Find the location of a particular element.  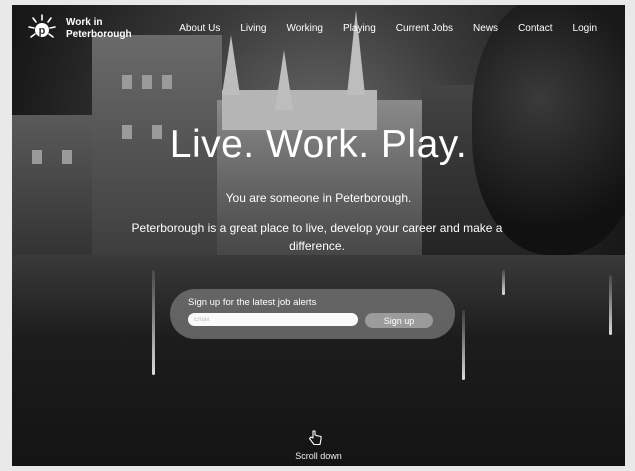

brand-line-2: Peterborough is located at coordinates (99, 34).